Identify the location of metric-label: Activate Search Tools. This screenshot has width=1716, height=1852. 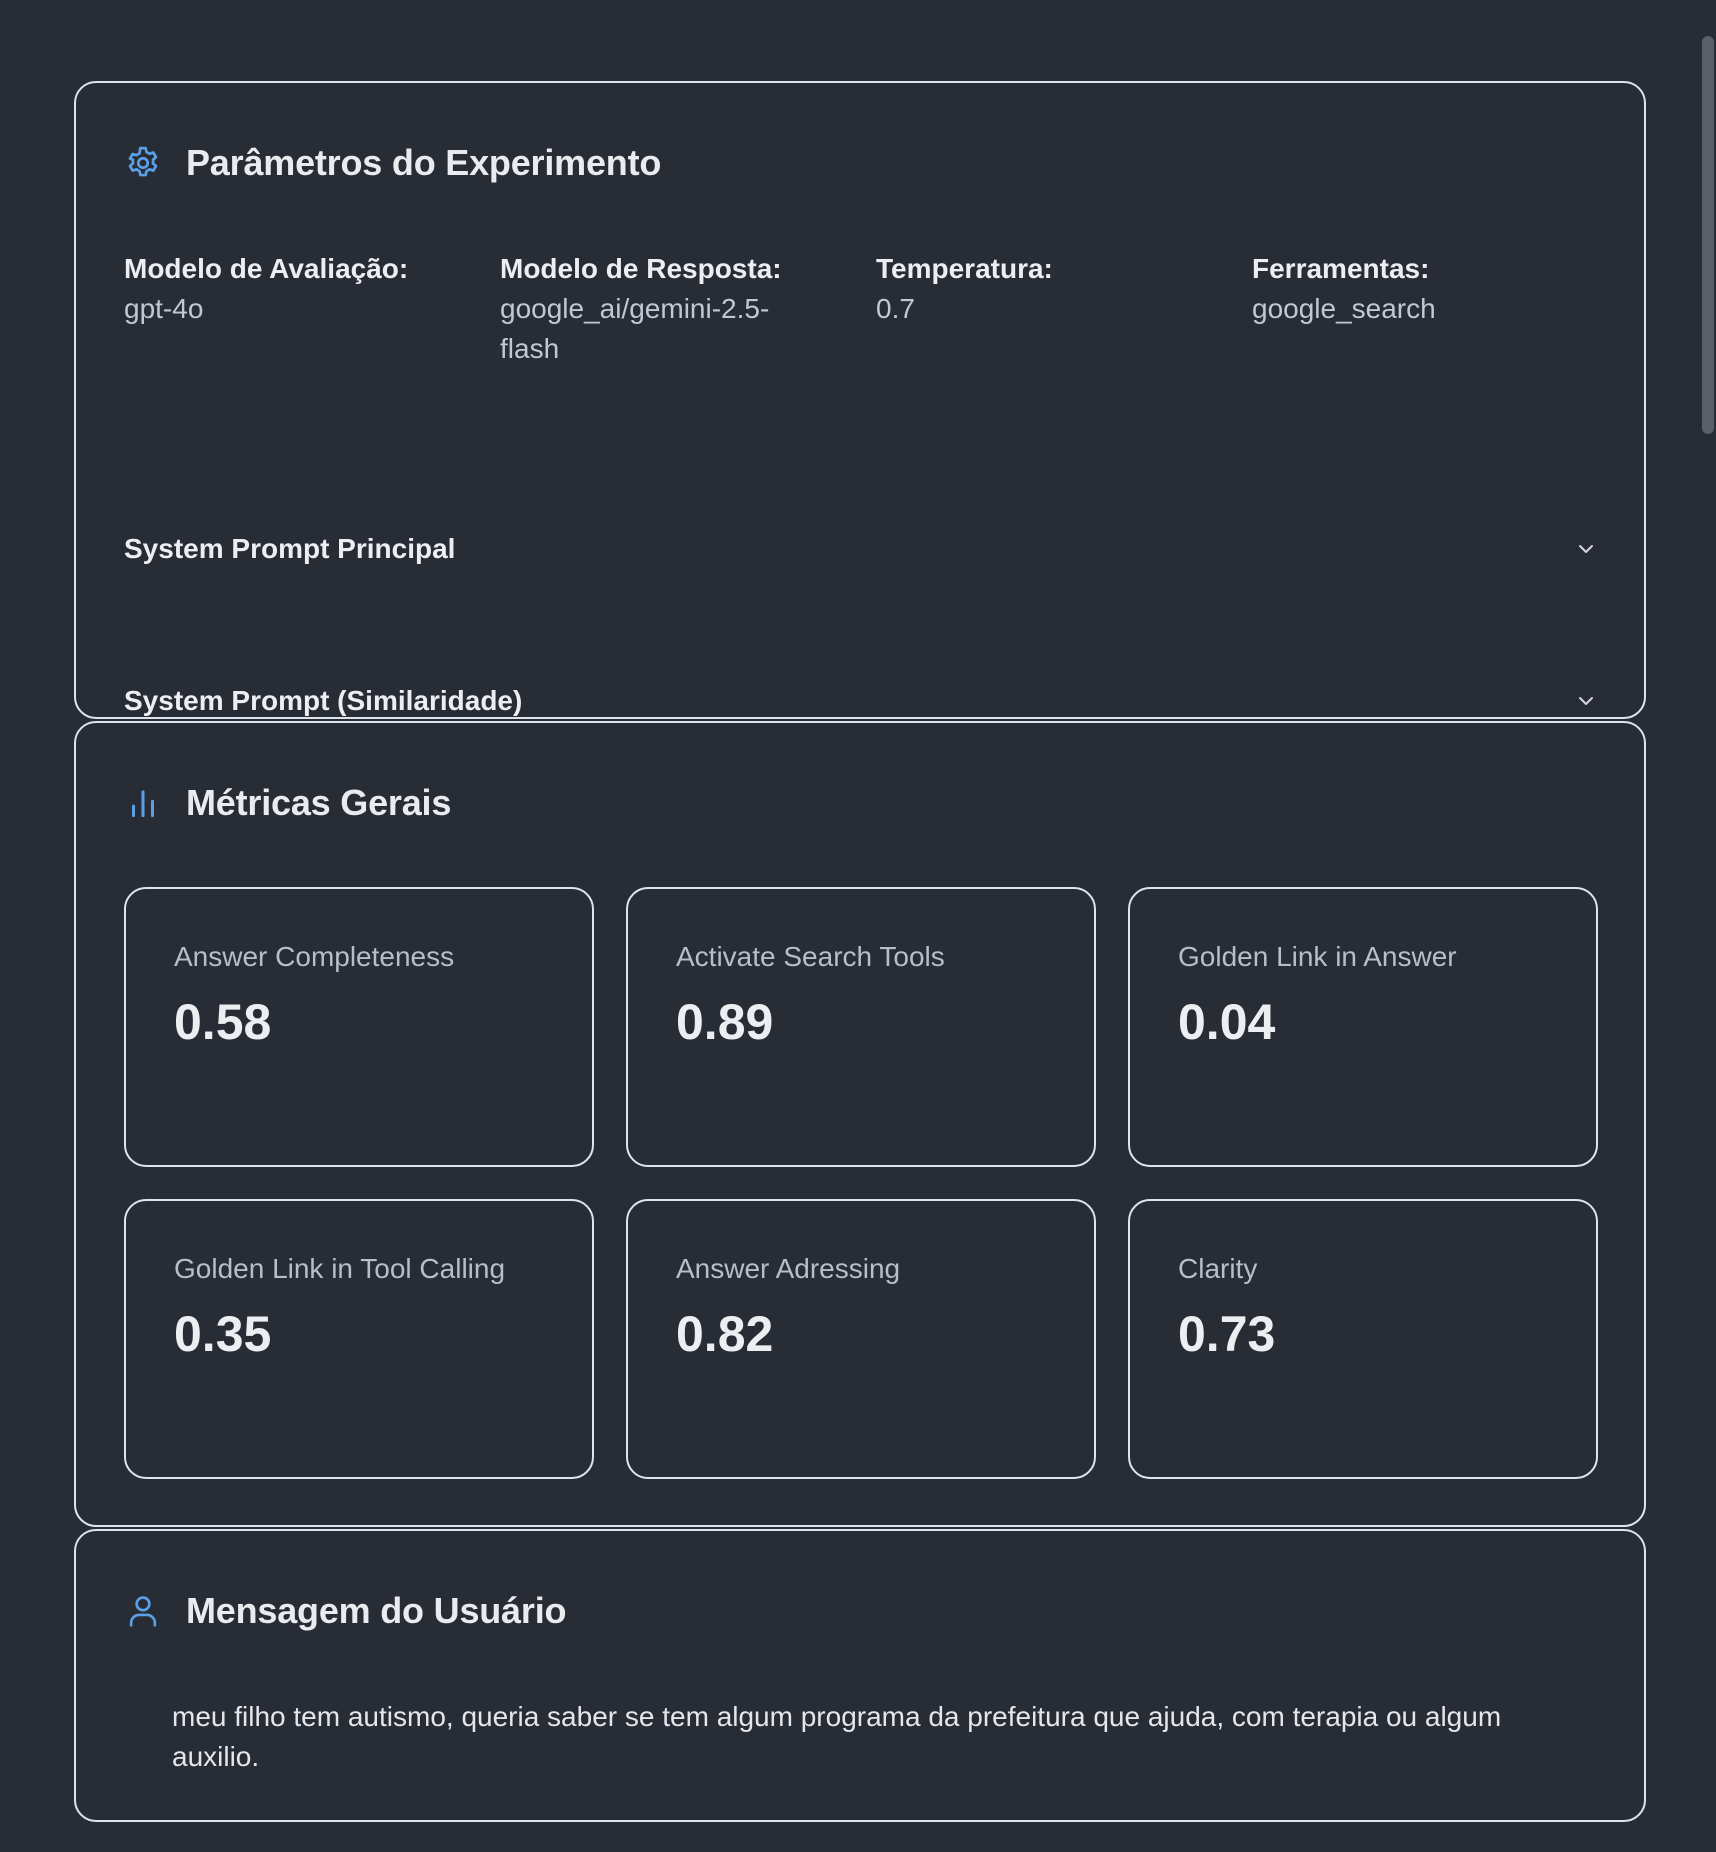
(810, 956).